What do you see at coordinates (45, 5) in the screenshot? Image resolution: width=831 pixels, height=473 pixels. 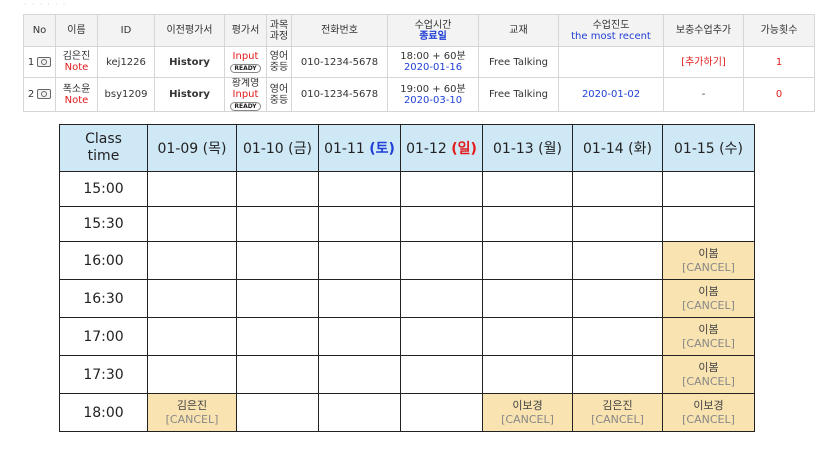 I see `faint-header-decoration: · · · · · ·` at bounding box center [45, 5].